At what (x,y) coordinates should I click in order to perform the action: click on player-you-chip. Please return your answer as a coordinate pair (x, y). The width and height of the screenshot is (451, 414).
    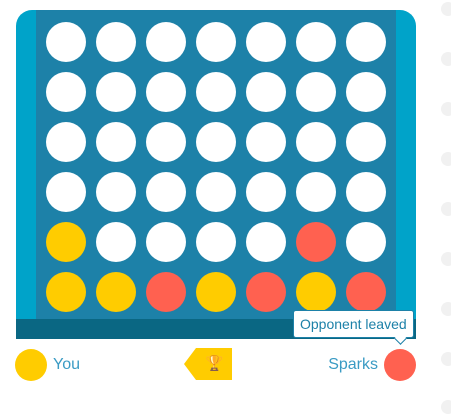
    Looking at the image, I should click on (31, 365).